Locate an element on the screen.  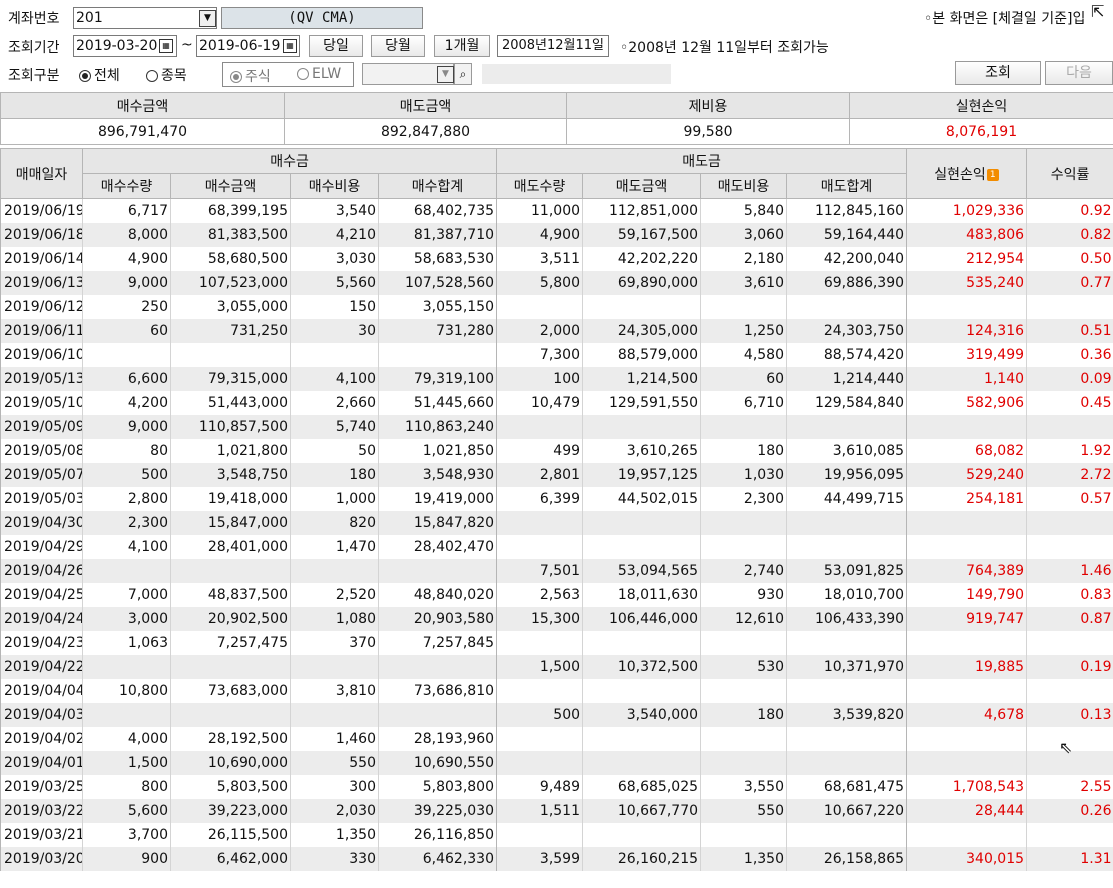
cell-buy-amount: 73,683,000 is located at coordinates (230, 691).